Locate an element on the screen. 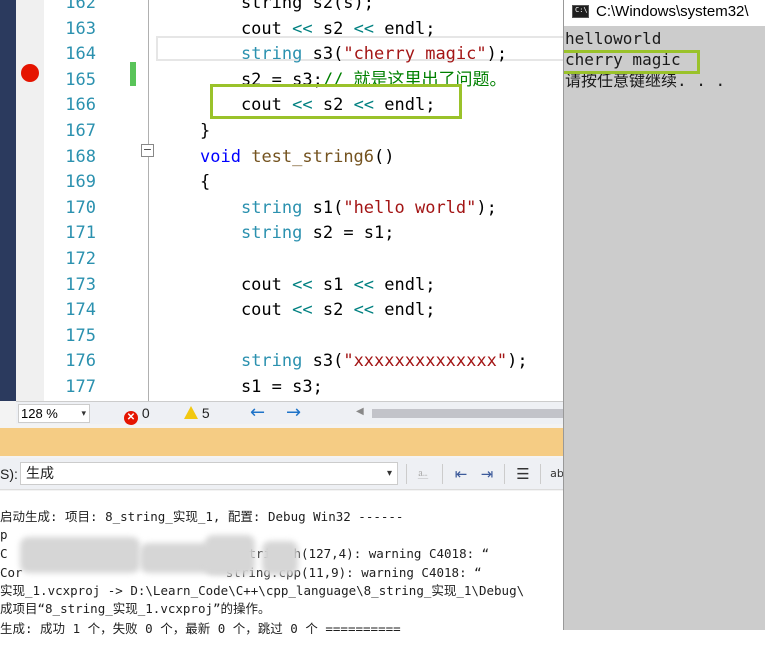  line-number: 175 is located at coordinates (80, 335).